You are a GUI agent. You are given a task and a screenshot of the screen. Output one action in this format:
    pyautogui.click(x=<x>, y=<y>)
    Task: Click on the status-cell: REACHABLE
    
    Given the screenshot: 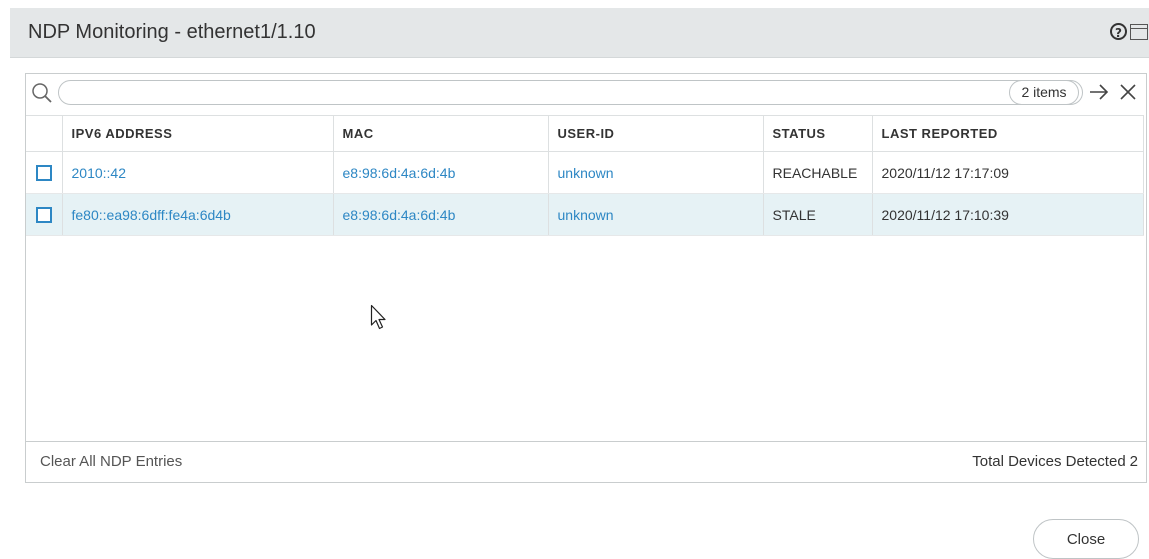 What is the action you would take?
    pyautogui.click(x=818, y=172)
    